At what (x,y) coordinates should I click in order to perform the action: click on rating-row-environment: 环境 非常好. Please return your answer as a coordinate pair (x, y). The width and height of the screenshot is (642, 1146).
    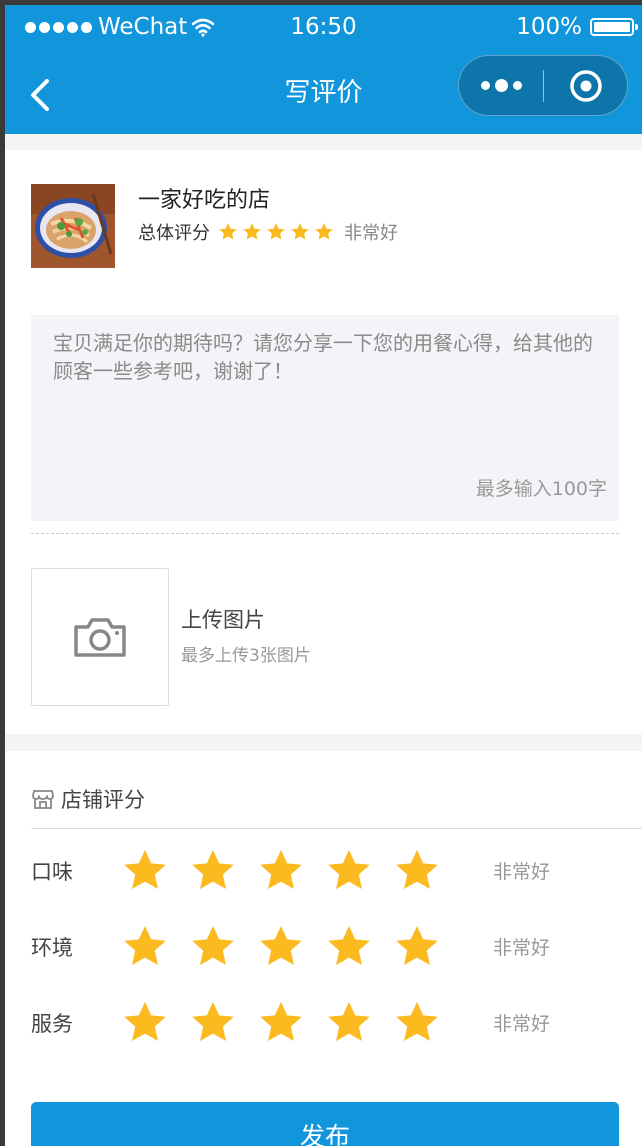
    Looking at the image, I should click on (331, 948).